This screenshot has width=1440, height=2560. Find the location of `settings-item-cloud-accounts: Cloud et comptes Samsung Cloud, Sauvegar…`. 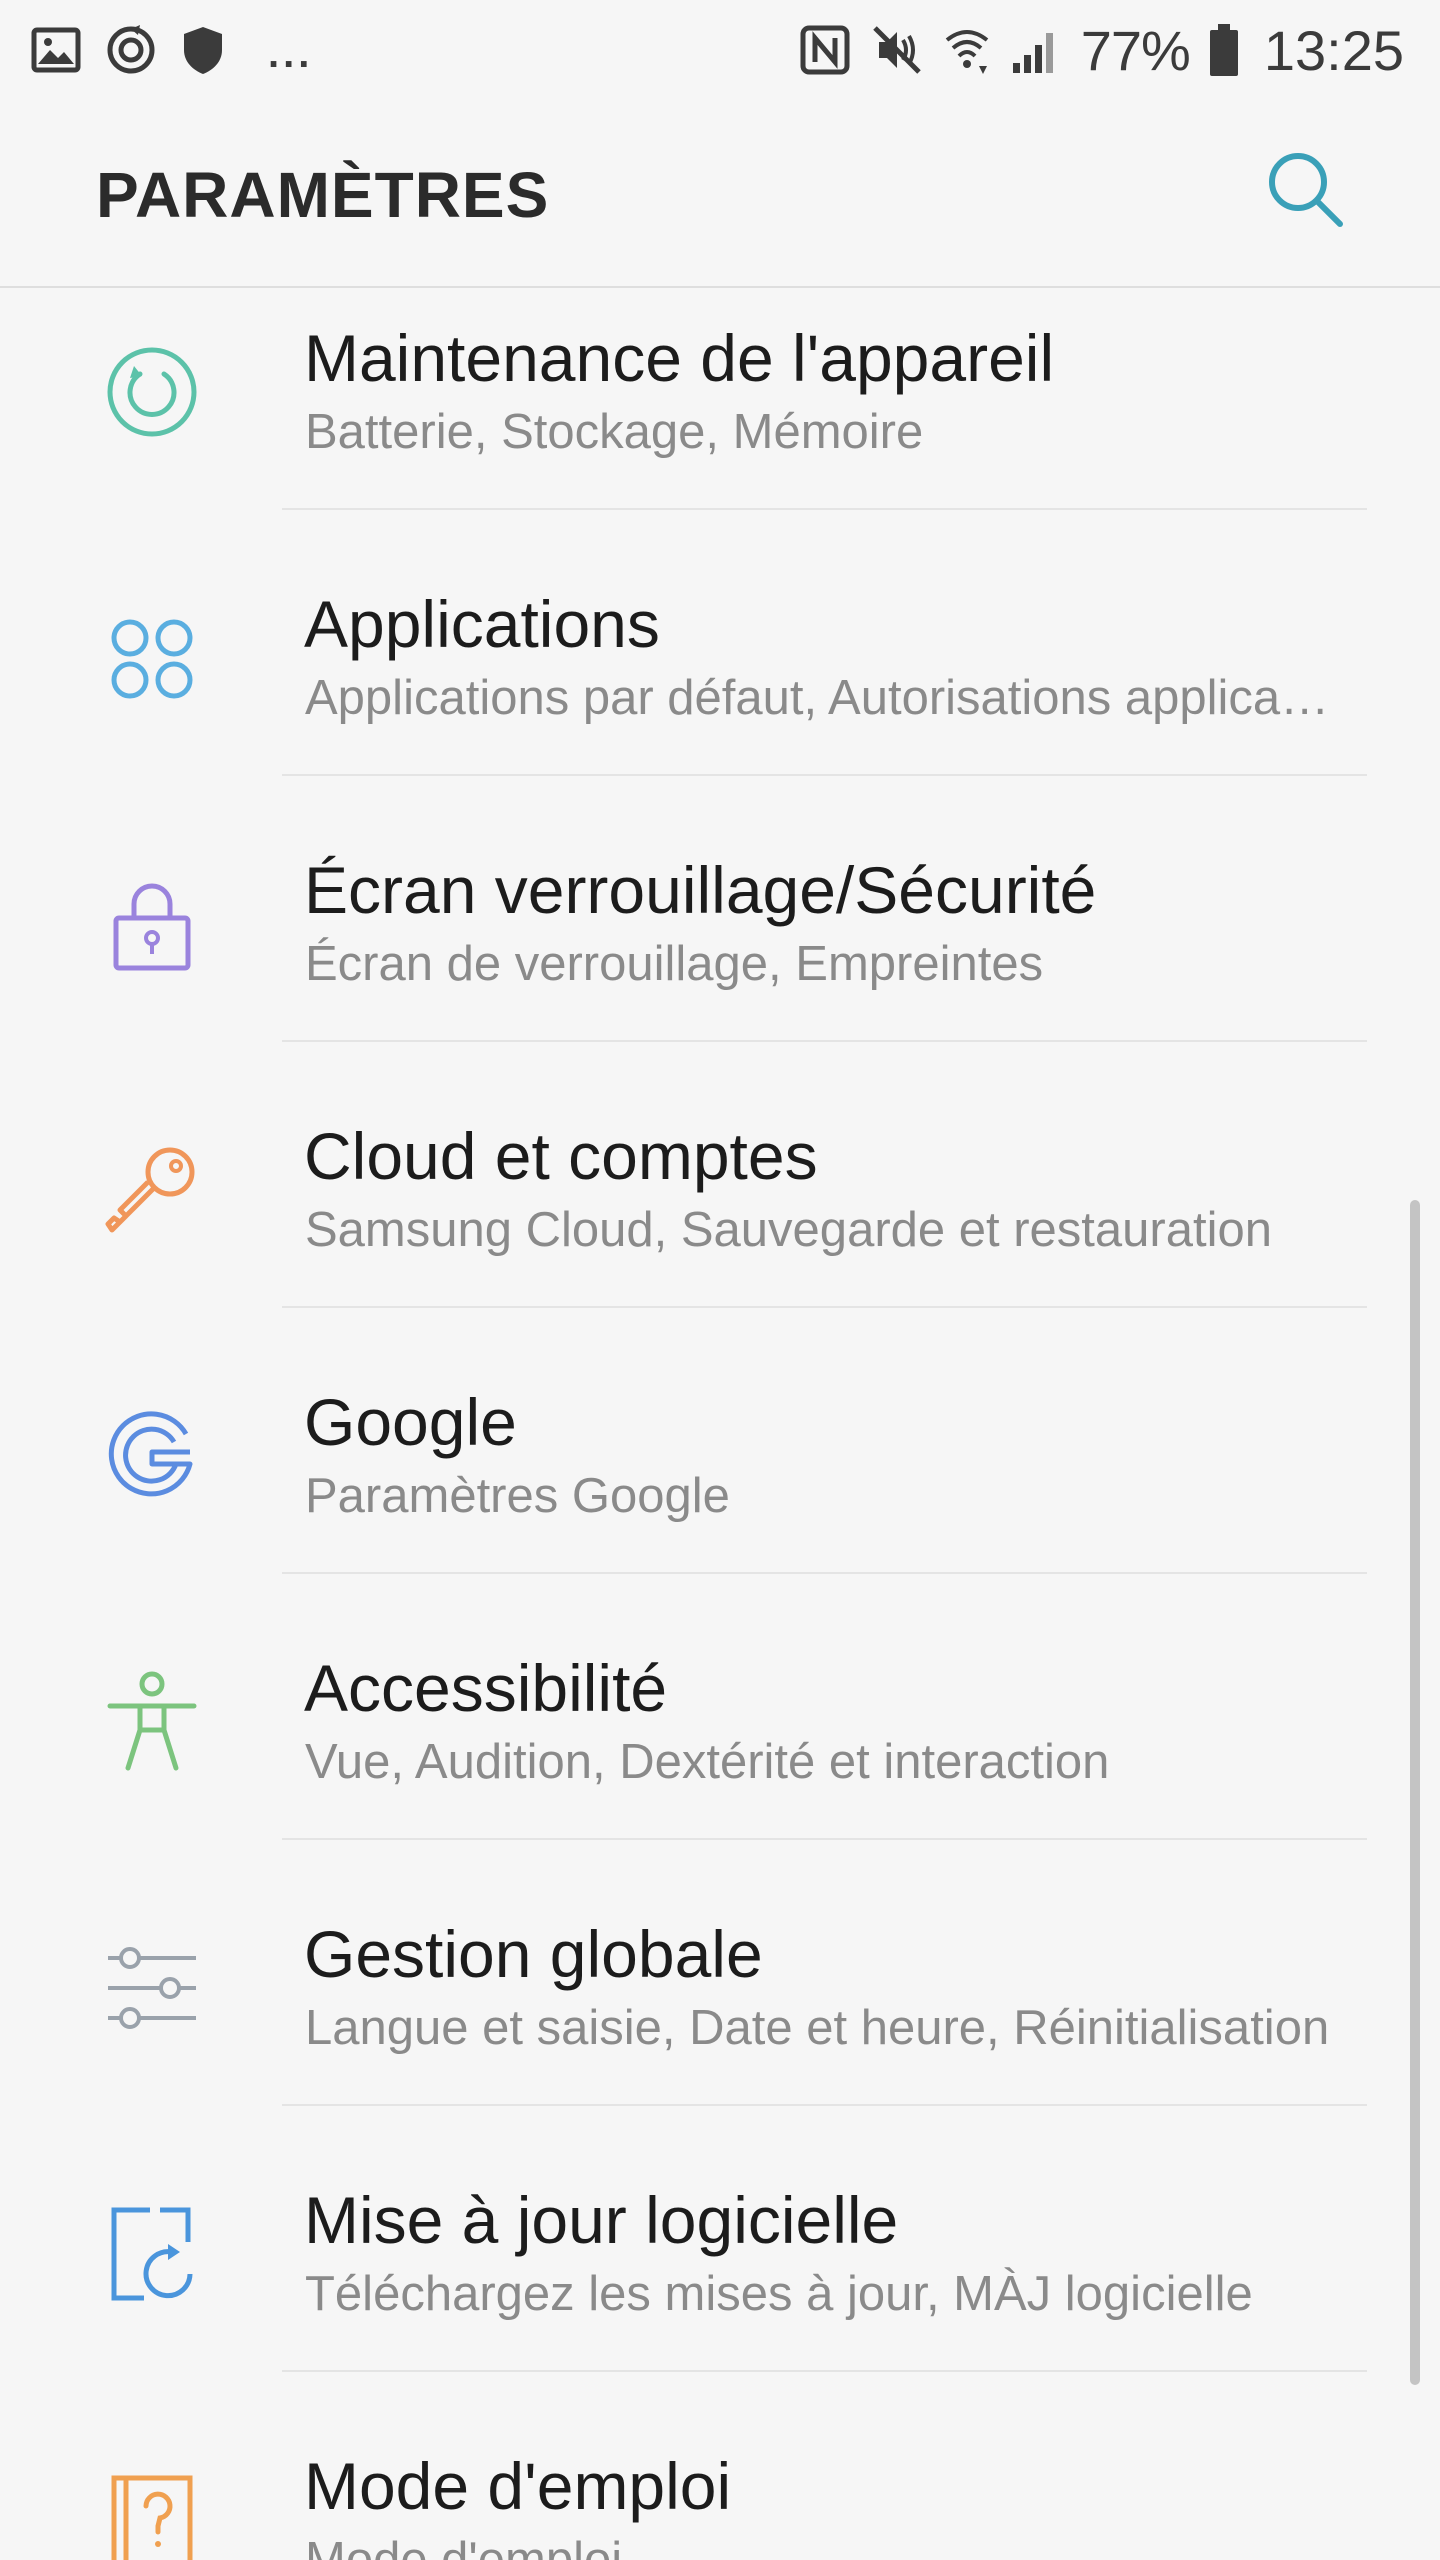

settings-item-cloud-accounts: Cloud et comptes Samsung Cloud, Sauvegar… is located at coordinates (720, 1175).